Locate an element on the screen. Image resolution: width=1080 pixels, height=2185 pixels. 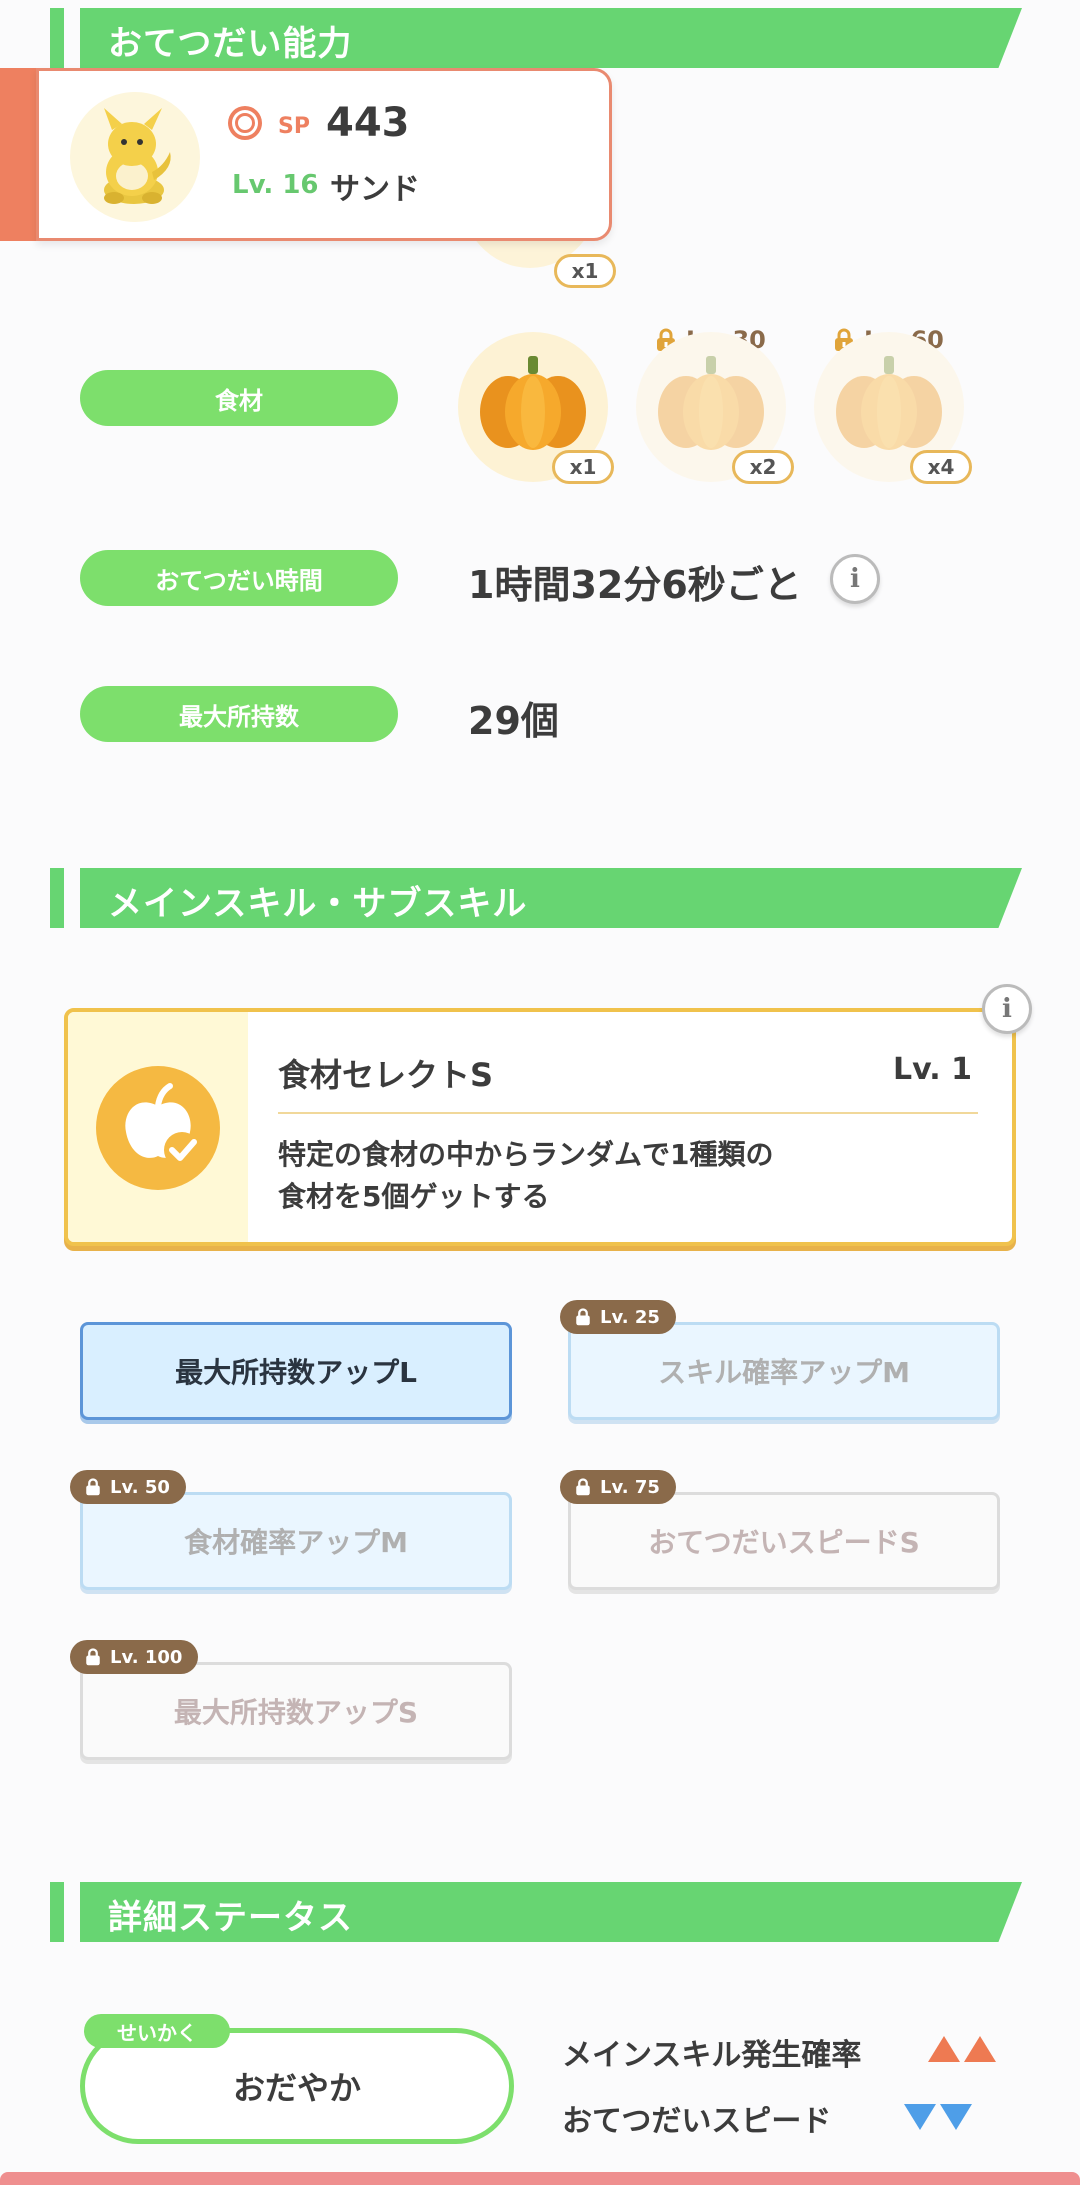
pokemon-level: Lv. 16 is located at coordinates (275, 185).